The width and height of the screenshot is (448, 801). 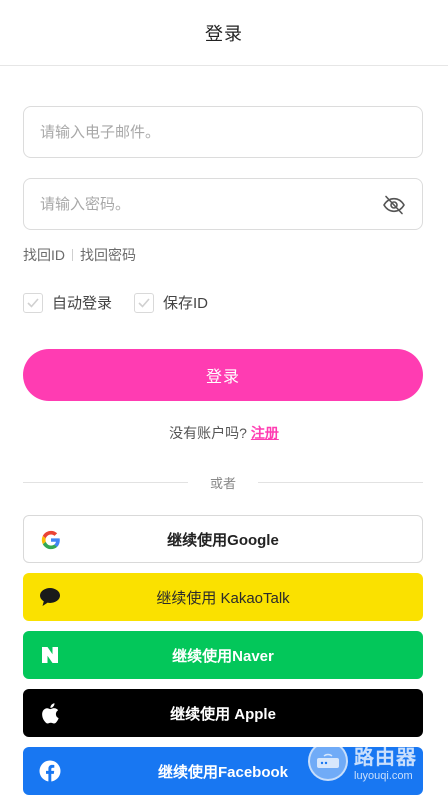 What do you see at coordinates (72, 255) in the screenshot?
I see `link-separator` at bounding box center [72, 255].